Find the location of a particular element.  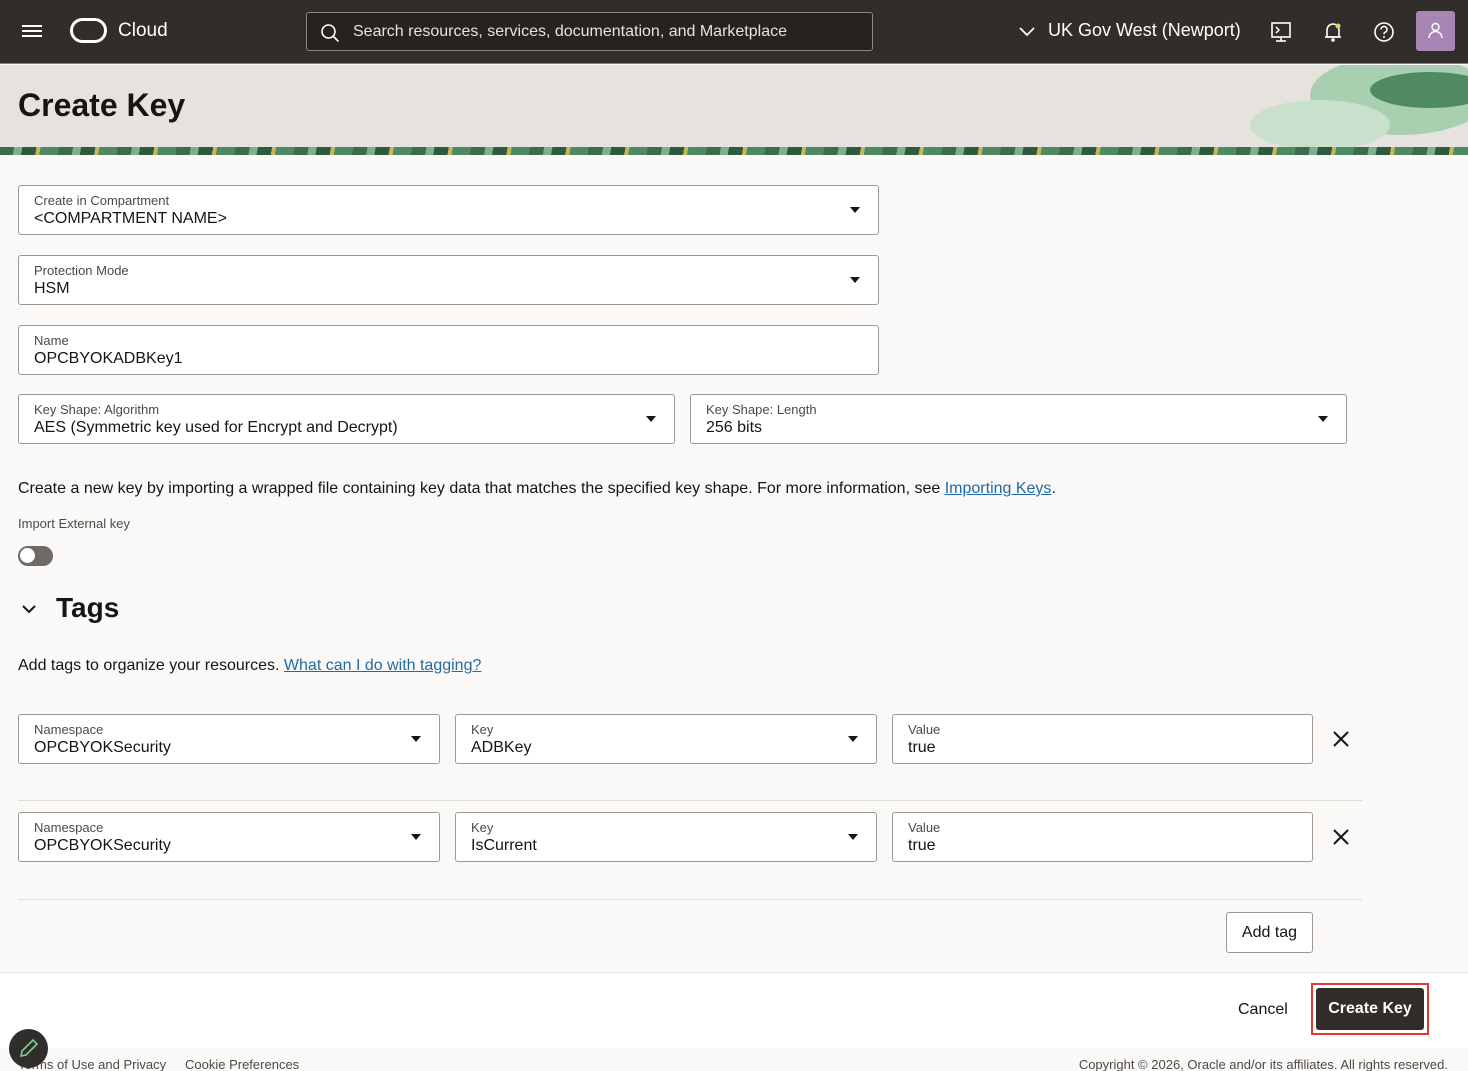

search-box is located at coordinates (589, 31).